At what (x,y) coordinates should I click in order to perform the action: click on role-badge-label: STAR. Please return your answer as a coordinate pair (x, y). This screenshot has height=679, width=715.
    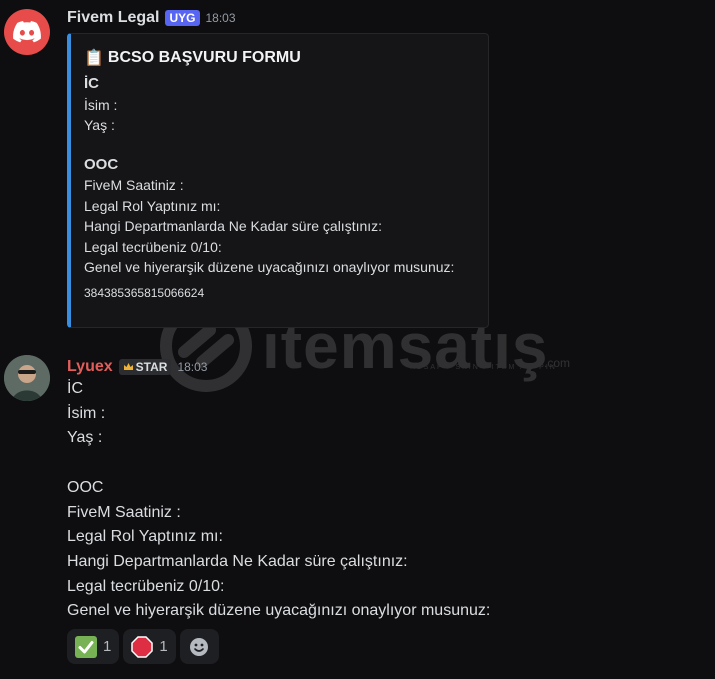
    Looking at the image, I should click on (151, 367).